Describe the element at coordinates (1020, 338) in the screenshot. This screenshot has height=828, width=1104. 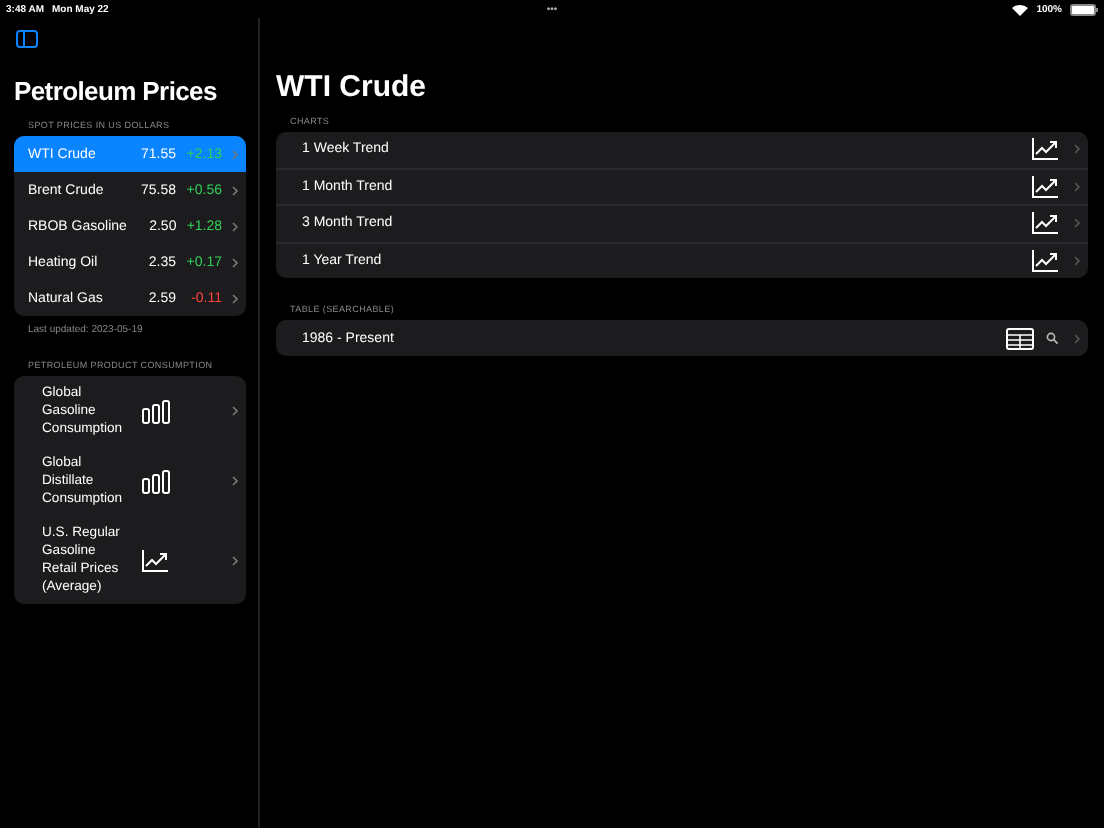
I see `table-icon` at that location.